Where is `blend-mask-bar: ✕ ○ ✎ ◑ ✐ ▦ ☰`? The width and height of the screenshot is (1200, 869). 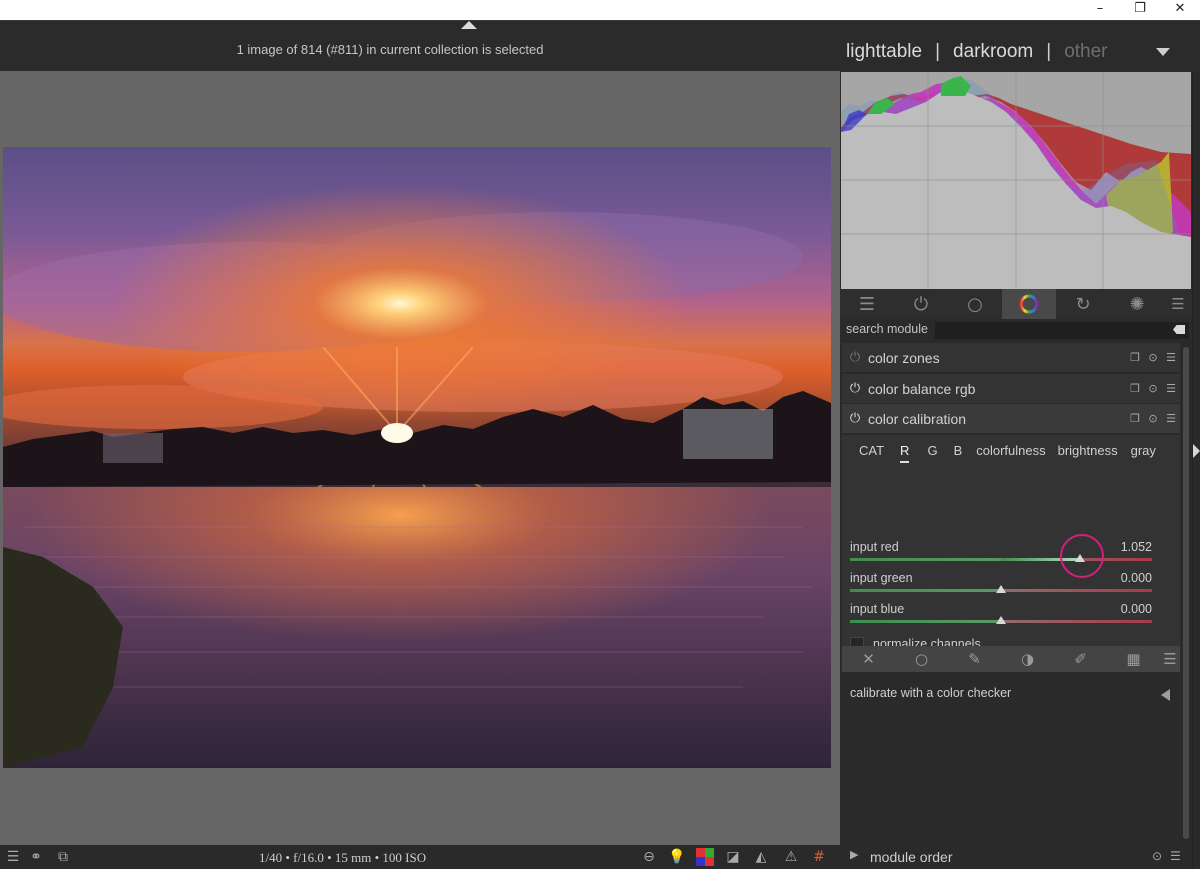
blend-mask-bar: ✕ ○ ✎ ◑ ✐ ▦ ☰ is located at coordinates (1011, 659).